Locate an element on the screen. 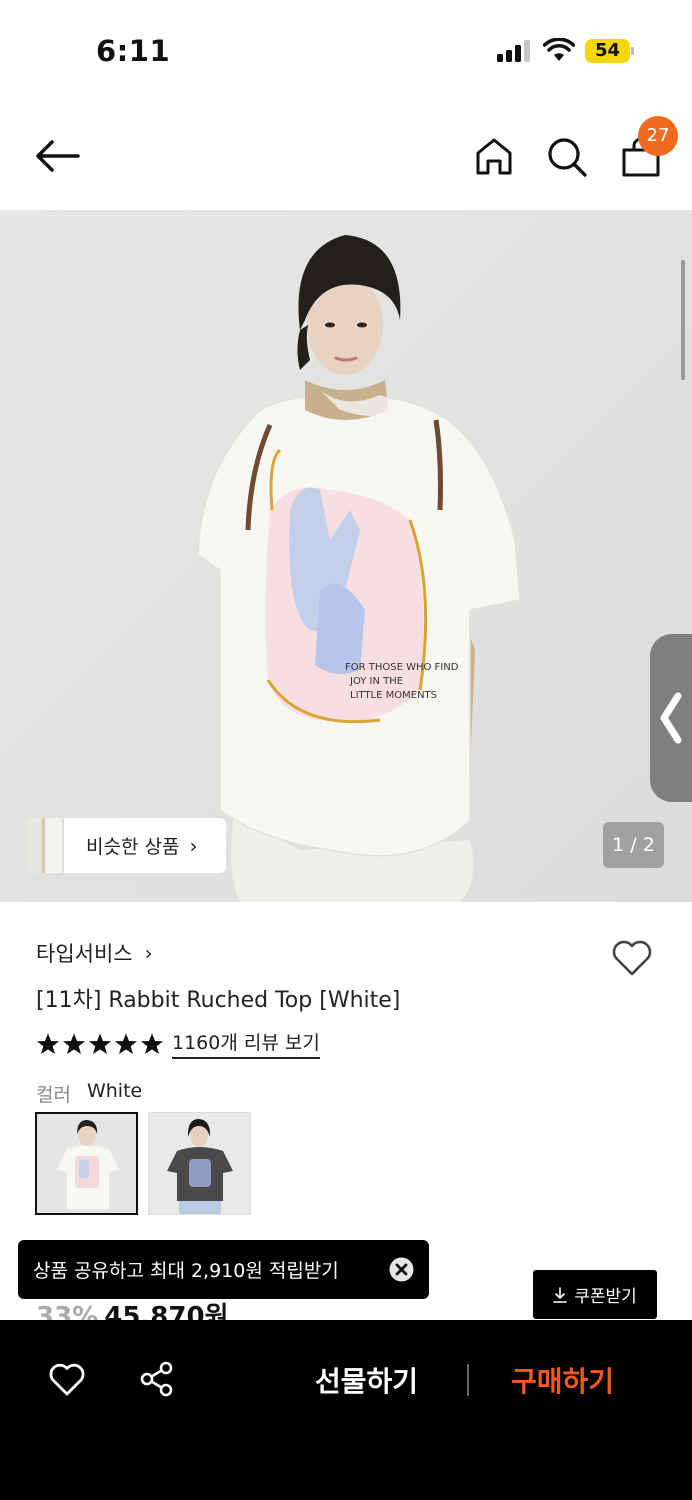 This screenshot has width=692, height=1500. similar-products-label: 비슷한 상품 is located at coordinates (133, 847).